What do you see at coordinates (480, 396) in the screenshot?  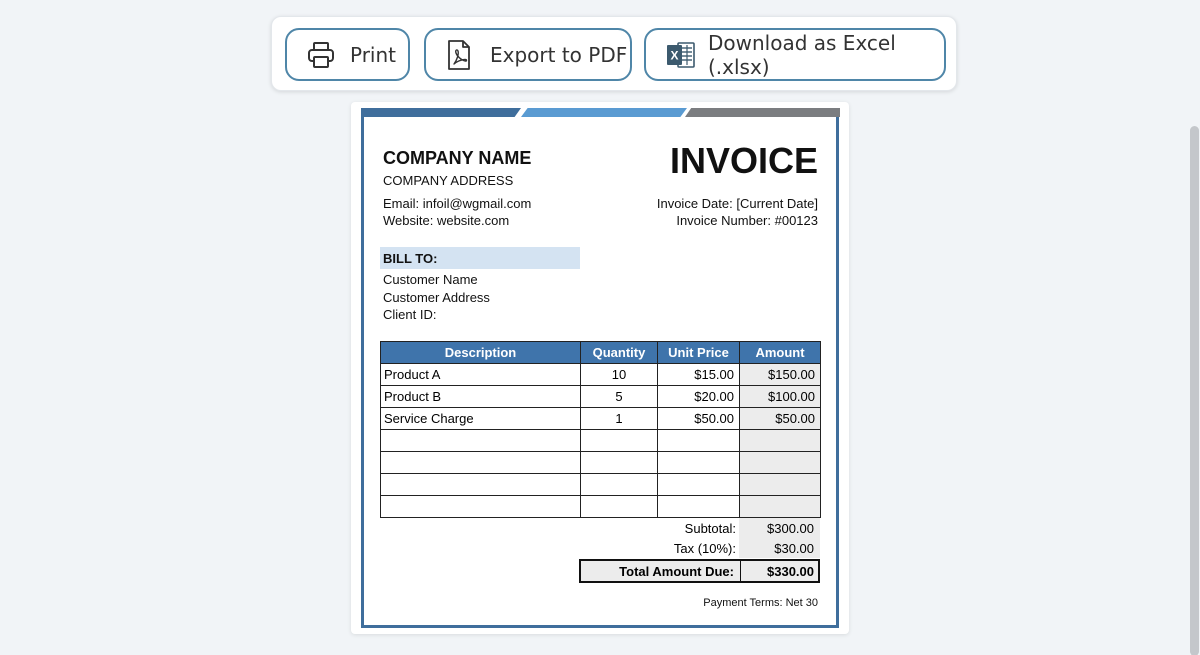 I see `cell-description: Product B` at bounding box center [480, 396].